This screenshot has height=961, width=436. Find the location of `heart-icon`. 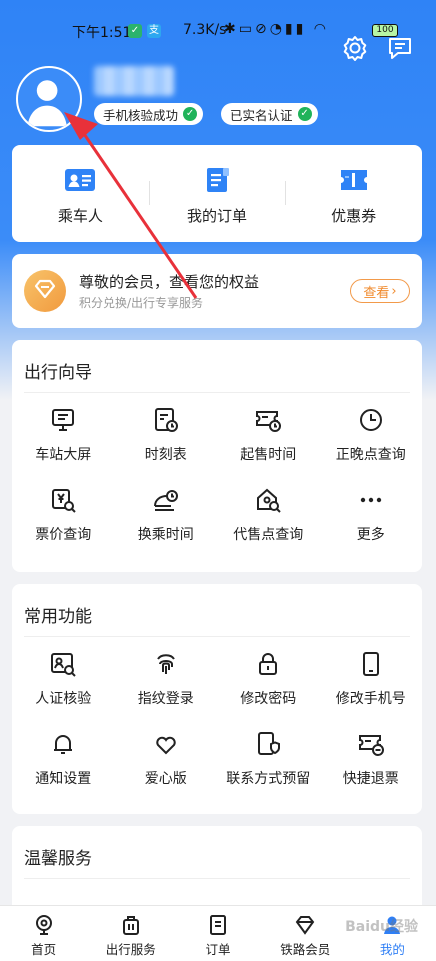

heart-icon is located at coordinates (166, 745).